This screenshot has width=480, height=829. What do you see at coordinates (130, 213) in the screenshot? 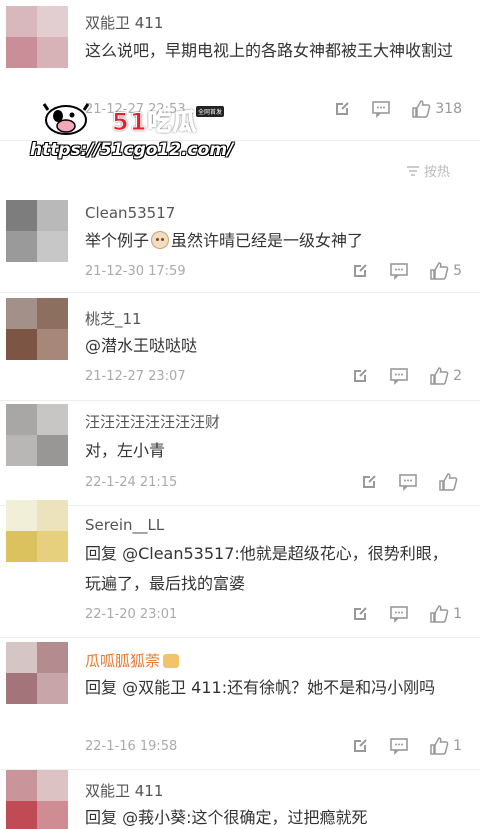
I see `username: Clean53517` at bounding box center [130, 213].